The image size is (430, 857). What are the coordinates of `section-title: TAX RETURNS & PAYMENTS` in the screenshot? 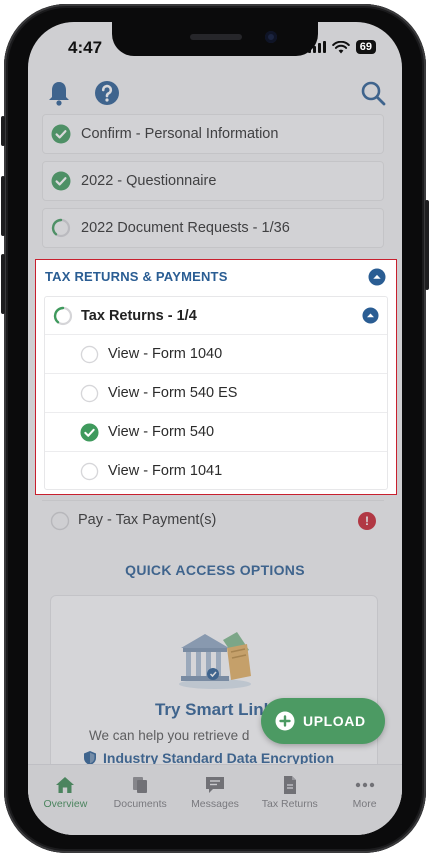 It's located at (136, 276).